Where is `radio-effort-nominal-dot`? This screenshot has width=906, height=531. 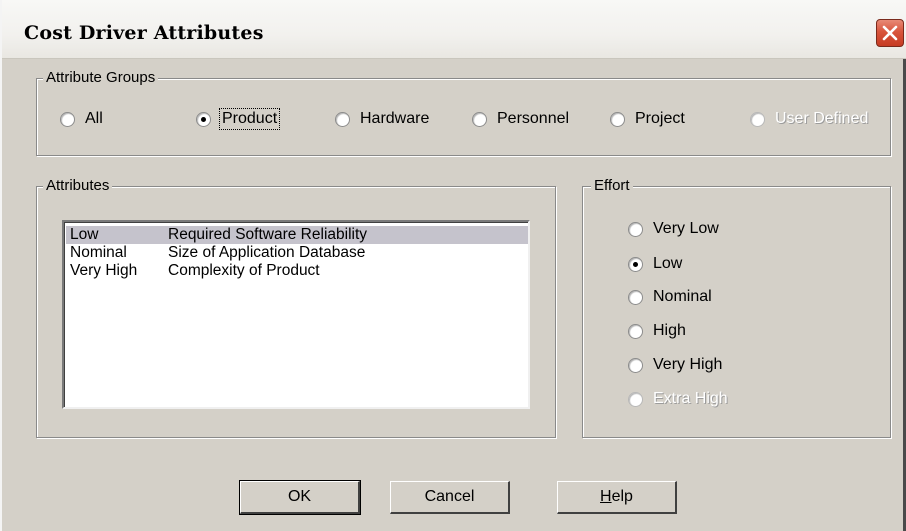 radio-effort-nominal-dot is located at coordinates (635, 297).